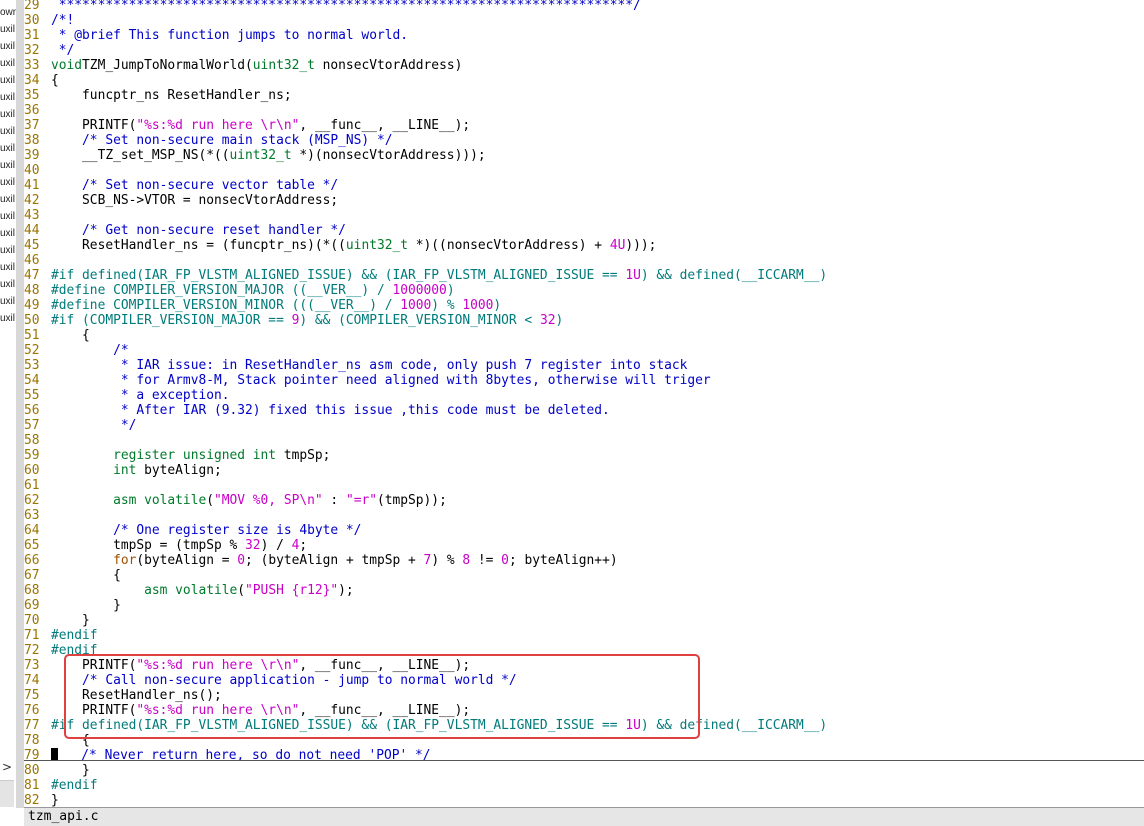 This screenshot has width=1144, height=826. Describe the element at coordinates (192, 530) in the screenshot. I see `code-line: 64 /* One register size is 4byte */` at that location.